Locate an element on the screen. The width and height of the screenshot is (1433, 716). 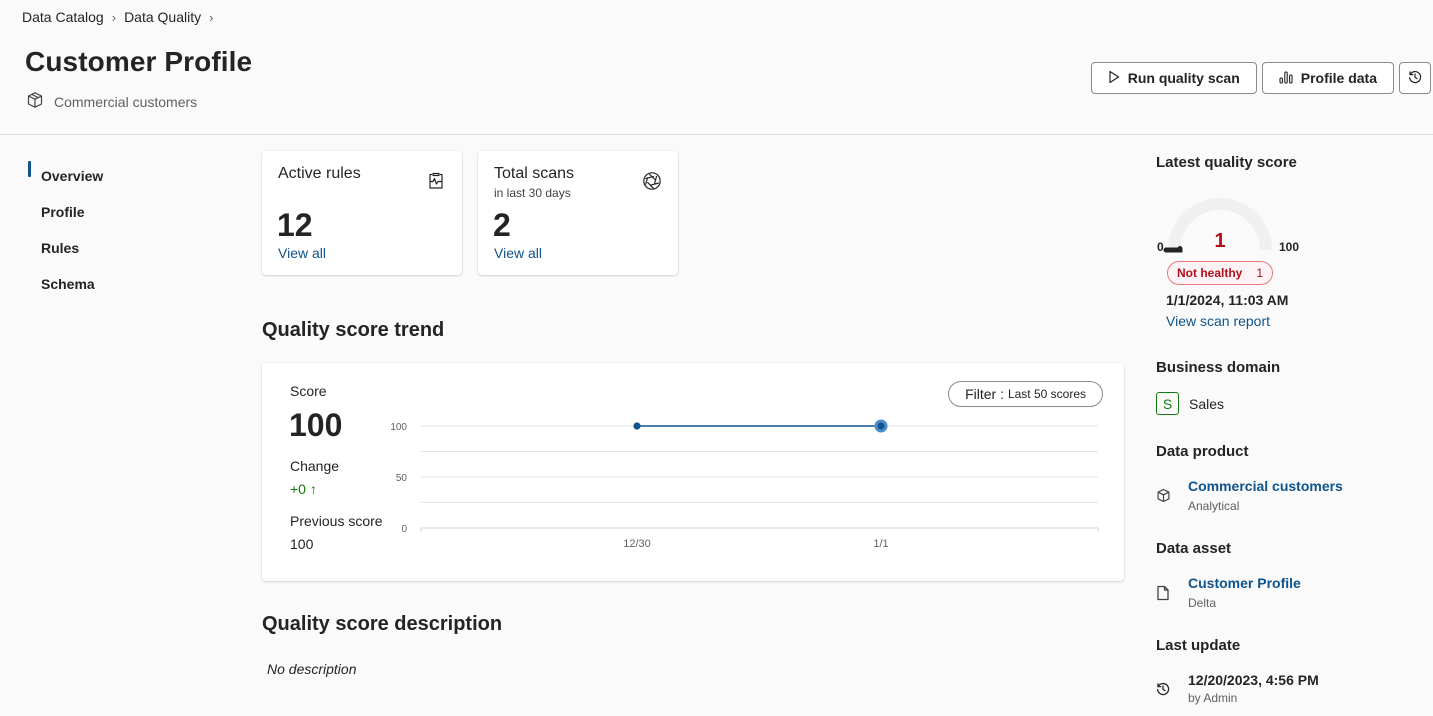
data-product-name: Commercial customers is located at coordinates (126, 101).